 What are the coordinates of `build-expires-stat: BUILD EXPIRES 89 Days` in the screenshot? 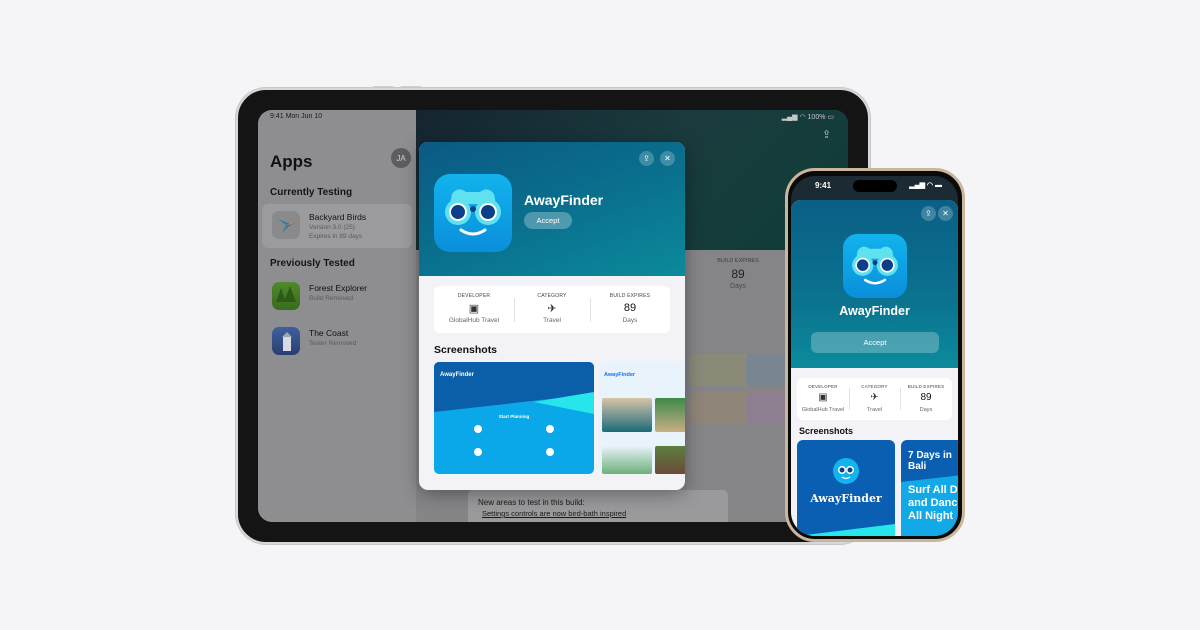 It's located at (738, 274).